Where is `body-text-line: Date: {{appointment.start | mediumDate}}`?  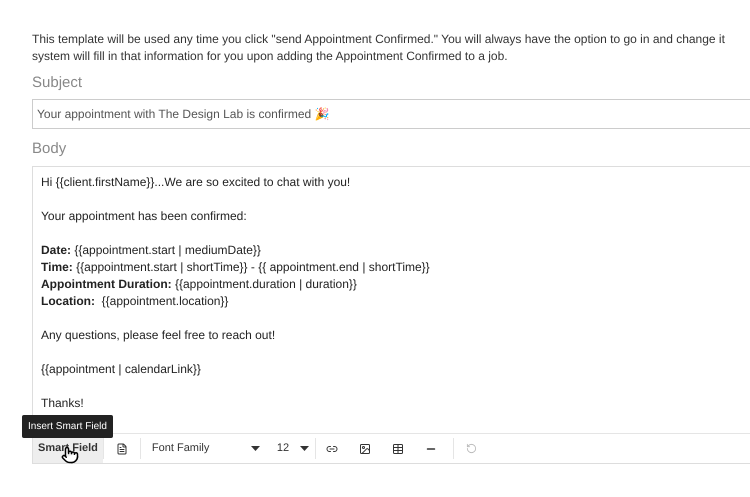 body-text-line: Date: {{appointment.start | mediumDate}} is located at coordinates (151, 250).